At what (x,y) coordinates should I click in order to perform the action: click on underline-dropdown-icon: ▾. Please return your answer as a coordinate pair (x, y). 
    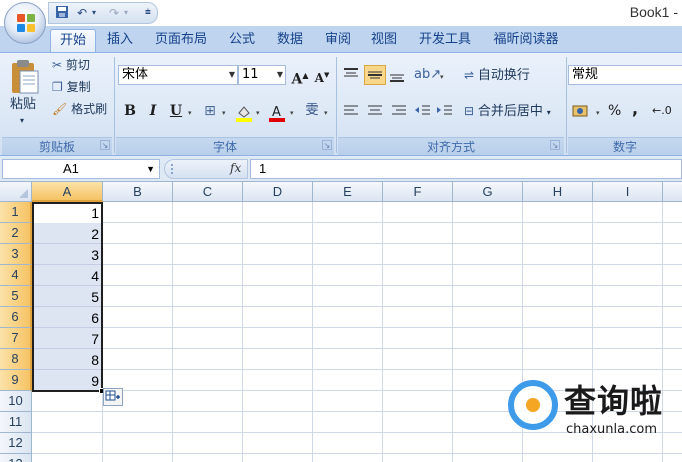
    Looking at the image, I should click on (190, 113).